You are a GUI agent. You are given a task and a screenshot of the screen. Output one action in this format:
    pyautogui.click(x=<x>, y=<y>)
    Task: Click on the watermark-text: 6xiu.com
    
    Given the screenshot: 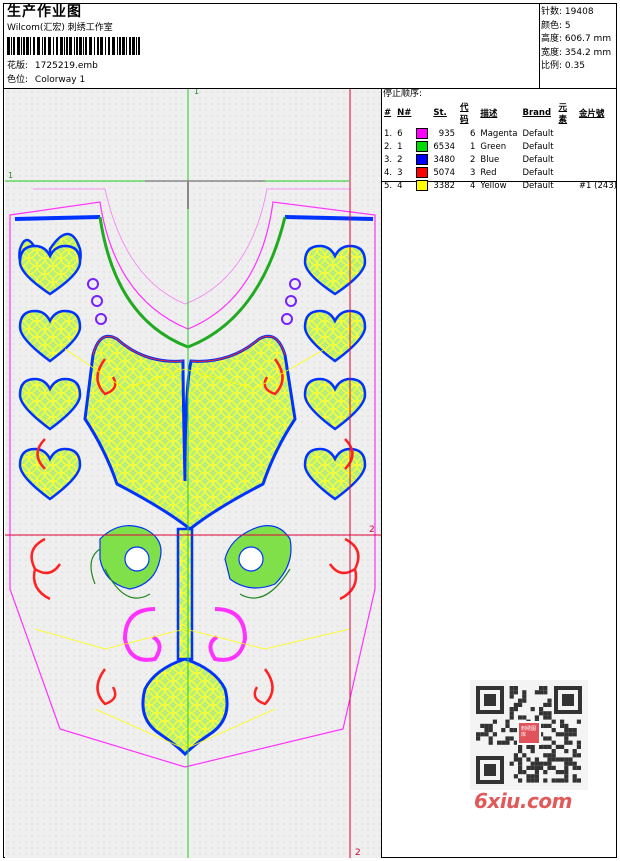 What is the action you would take?
    pyautogui.click(x=523, y=801)
    